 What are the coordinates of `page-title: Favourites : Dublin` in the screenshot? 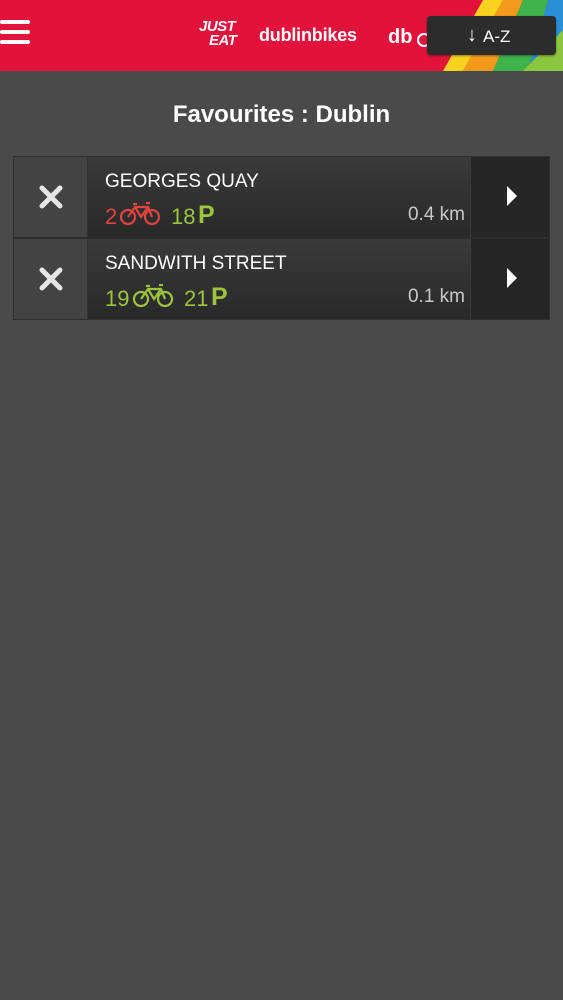 It's located at (281, 114).